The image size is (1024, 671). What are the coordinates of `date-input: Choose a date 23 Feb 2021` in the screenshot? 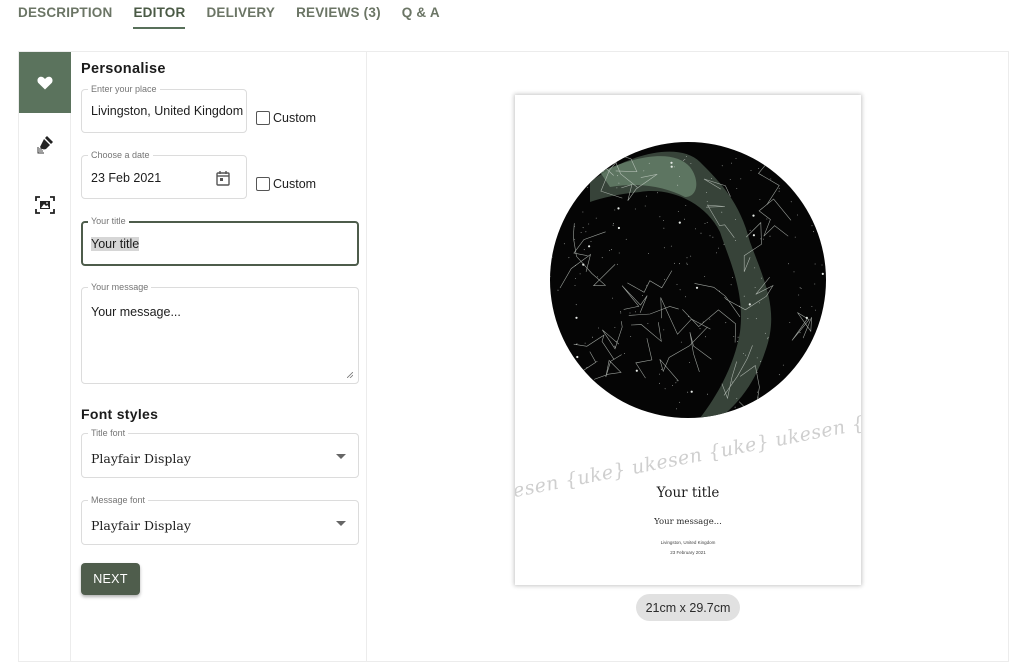 It's located at (164, 174).